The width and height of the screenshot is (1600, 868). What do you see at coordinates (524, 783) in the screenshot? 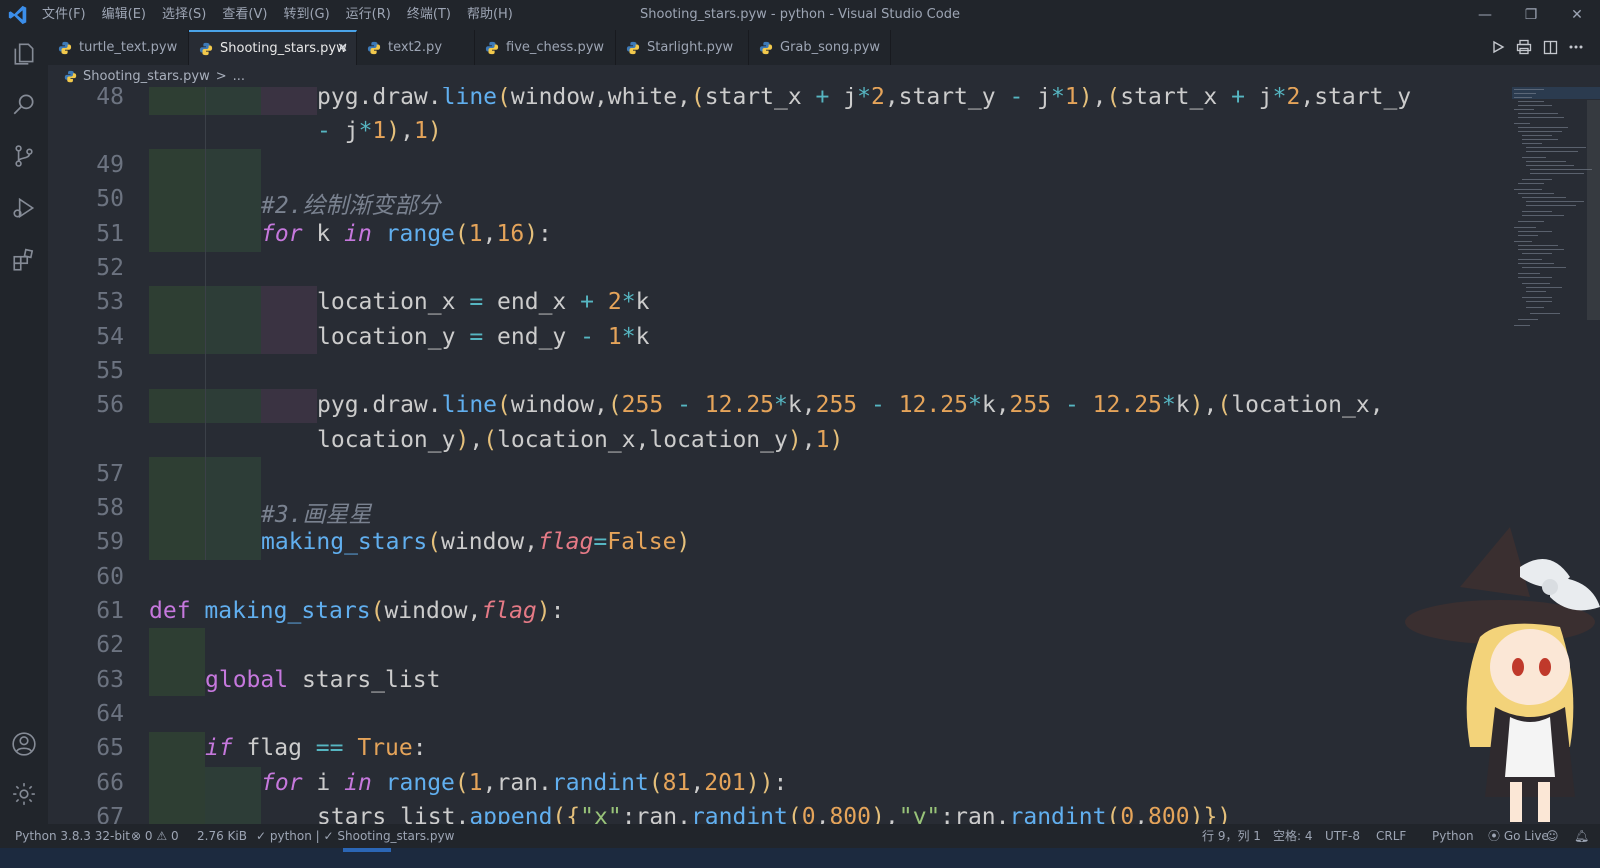
I see `code-line-66: for i in range(1,ran.randint(81,201)):` at bounding box center [524, 783].